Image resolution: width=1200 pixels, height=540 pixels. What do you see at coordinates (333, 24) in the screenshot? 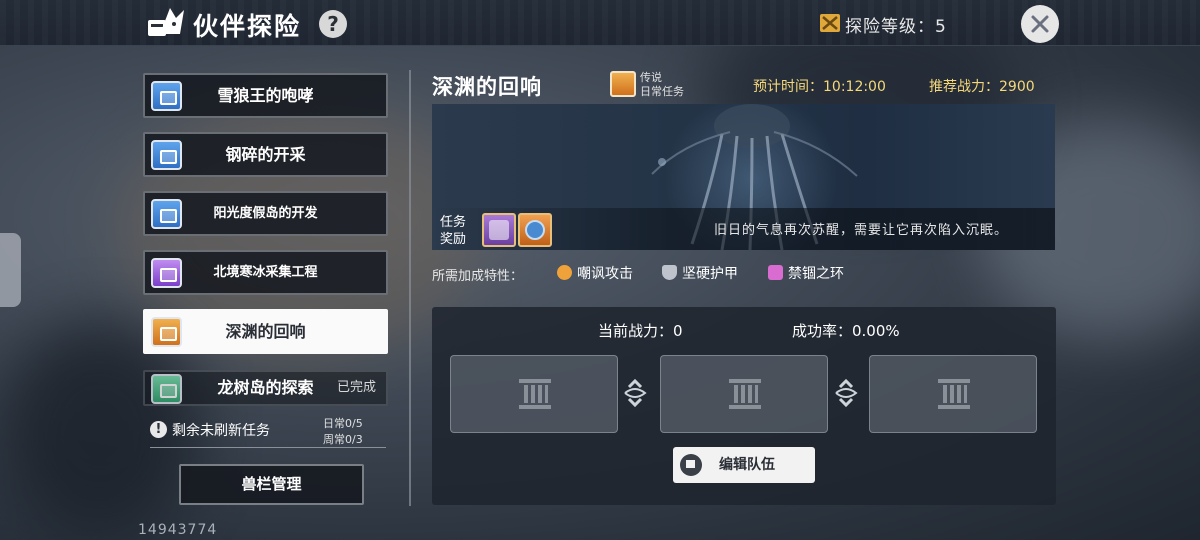
I see `help-button: ?` at bounding box center [333, 24].